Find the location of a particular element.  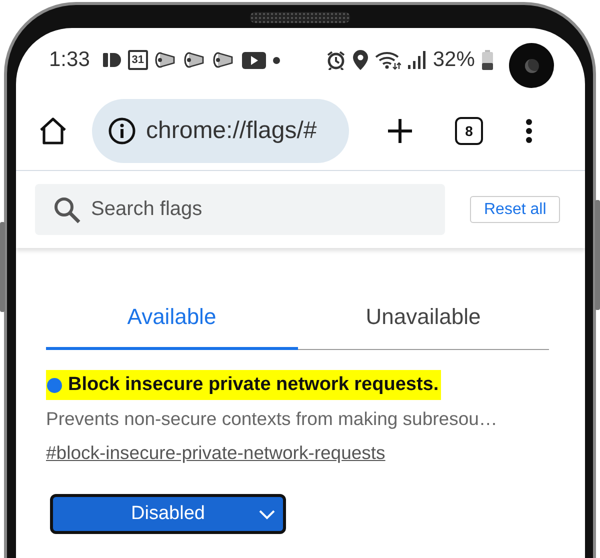

reset-all-button: Reset all is located at coordinates (515, 209).